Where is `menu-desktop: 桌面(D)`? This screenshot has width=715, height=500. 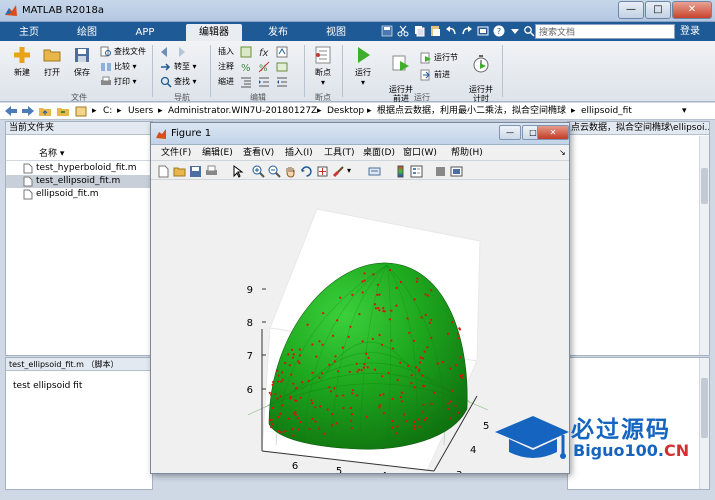
menu-desktop: 桌面(D) is located at coordinates (379, 153).